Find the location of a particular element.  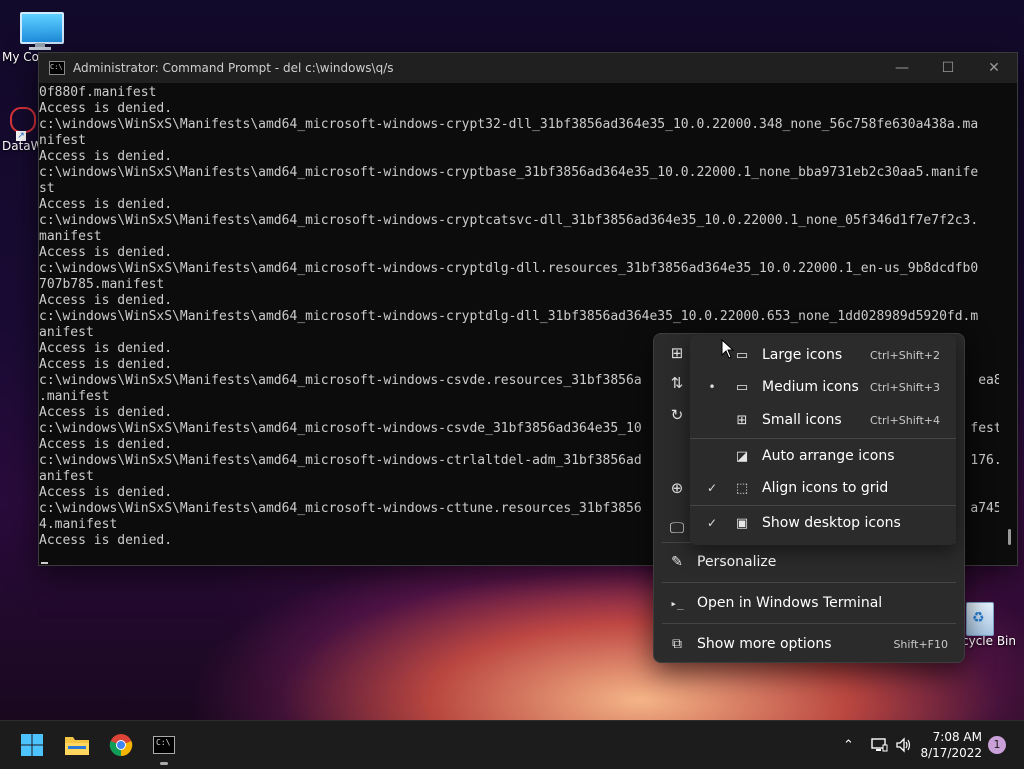

submenu-item-label: Show desktop icons is located at coordinates (831, 523).